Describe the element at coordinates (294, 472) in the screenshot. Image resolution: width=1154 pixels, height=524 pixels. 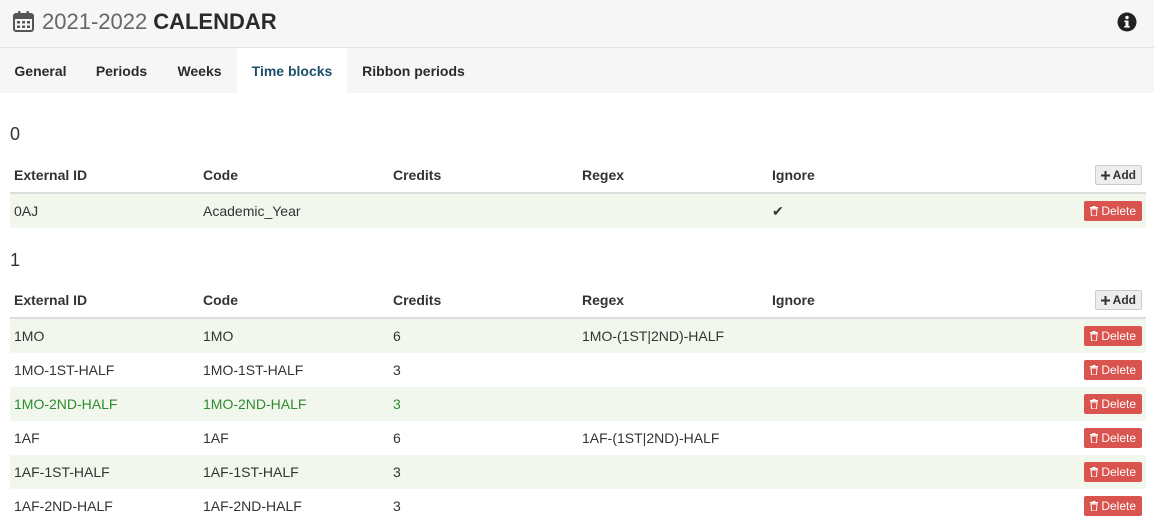
I see `cell-code: 1AF-1ST-HALF` at that location.